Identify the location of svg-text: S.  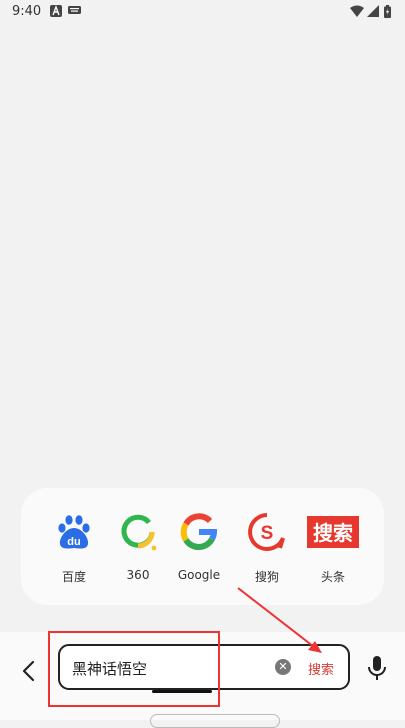
(267, 533).